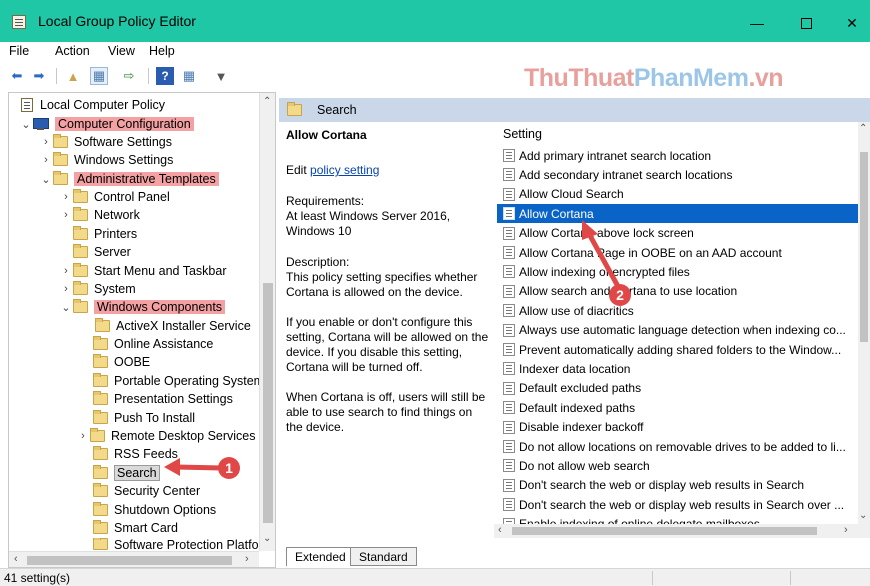  Describe the element at coordinates (105, 234) in the screenshot. I see `tree-item-printers: Printers` at that location.